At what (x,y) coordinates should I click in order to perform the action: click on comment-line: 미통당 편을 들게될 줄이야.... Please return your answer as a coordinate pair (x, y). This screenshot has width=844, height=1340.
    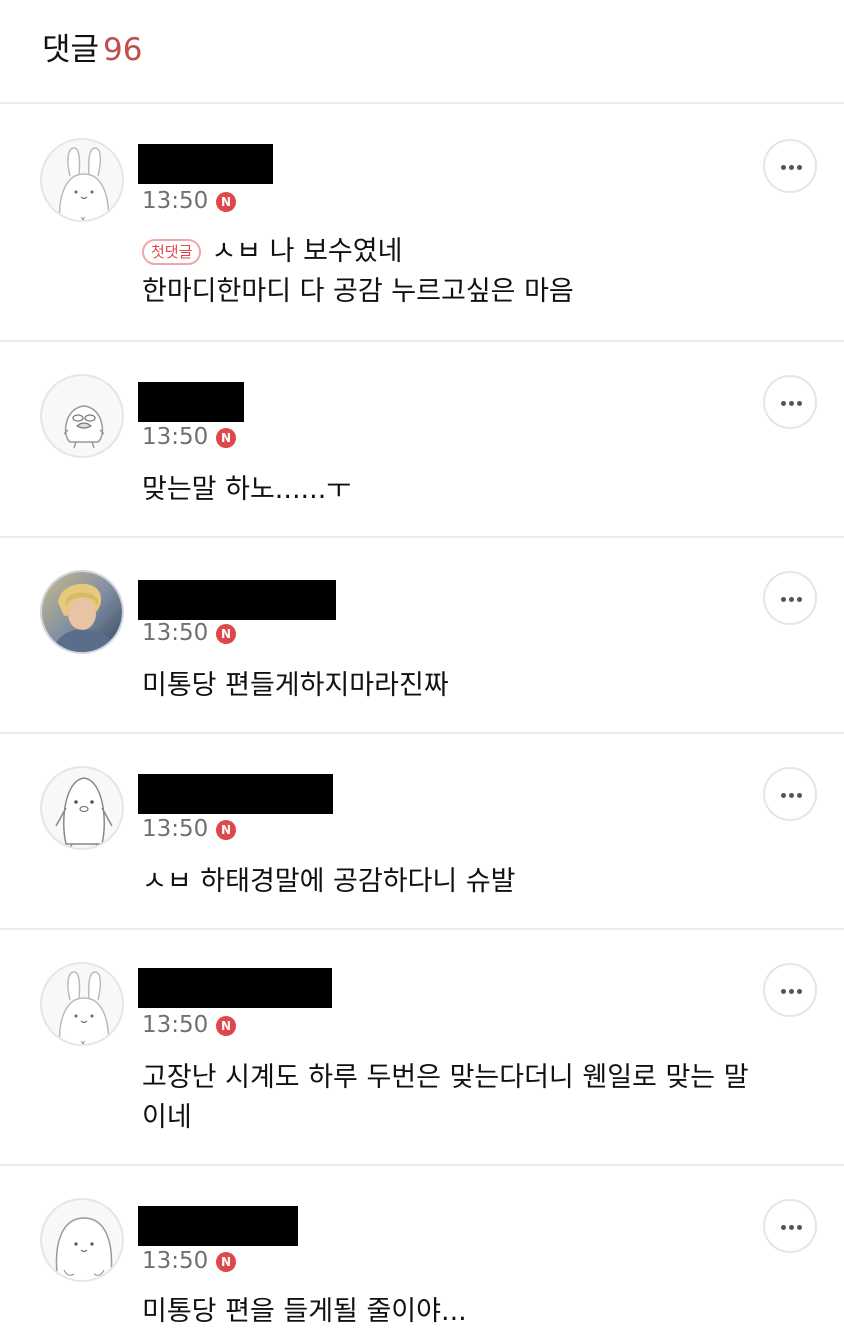
    Looking at the image, I should click on (304, 1311).